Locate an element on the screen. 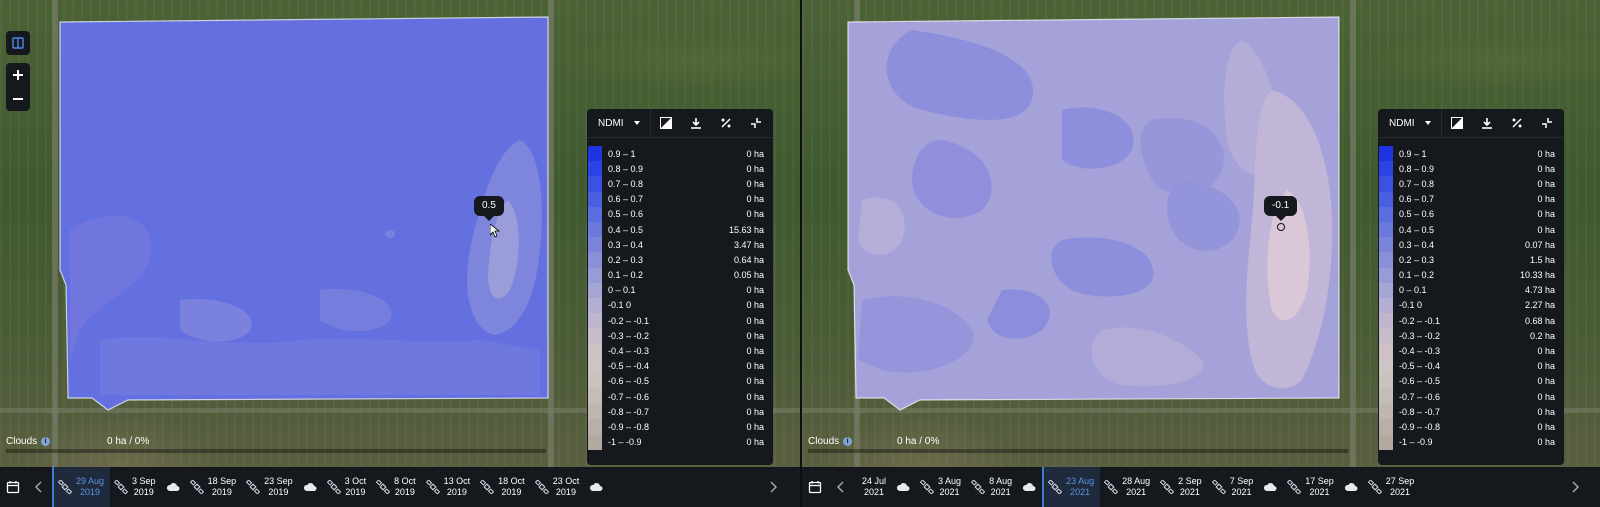 This screenshot has width=1600, height=507. timeline-date-item: 17 Sep 2021 is located at coordinates (1311, 487).